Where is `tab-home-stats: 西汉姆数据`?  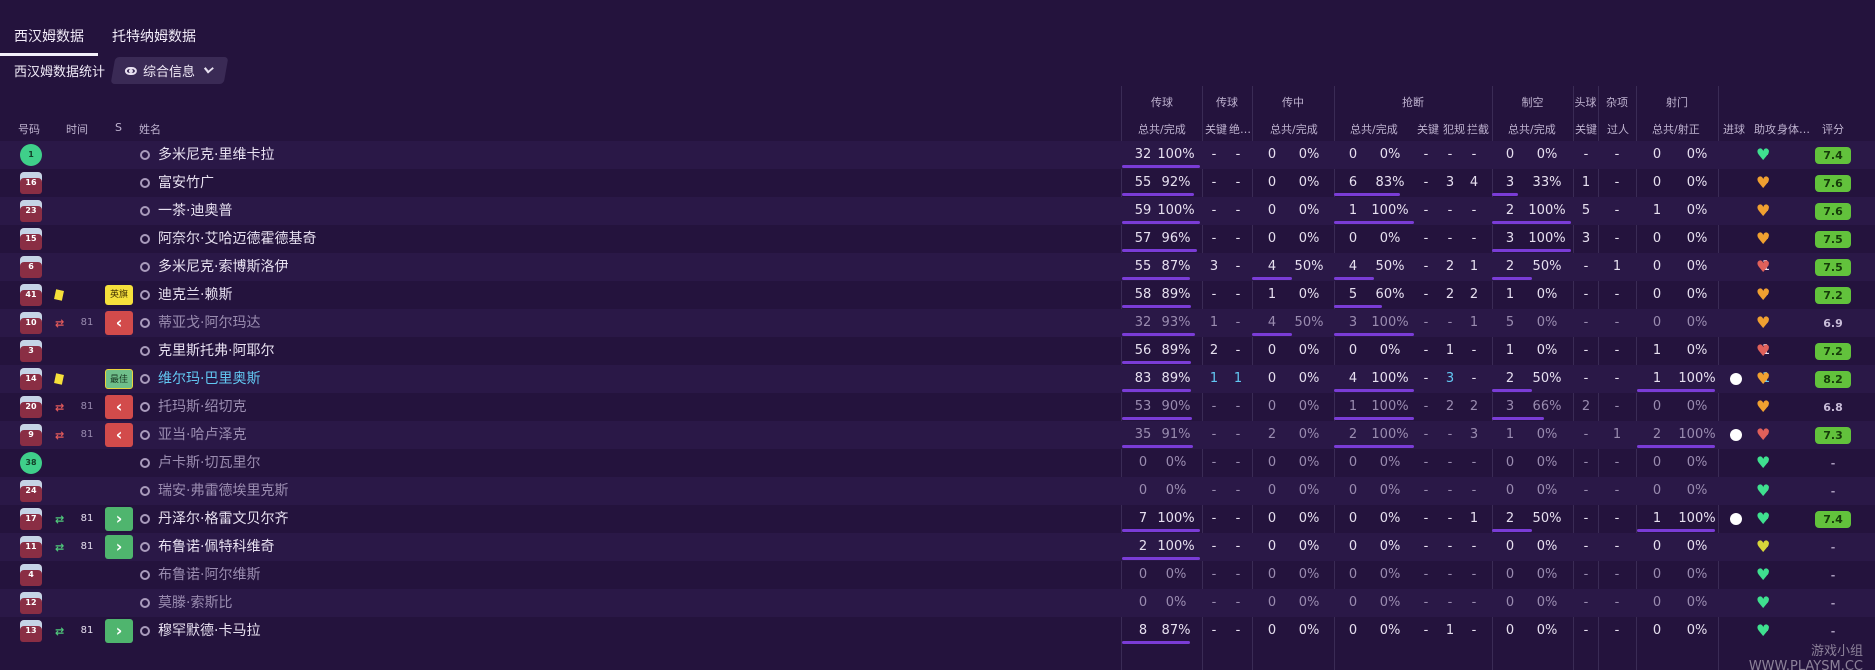 tab-home-stats: 西汉姆数据 is located at coordinates (49, 36).